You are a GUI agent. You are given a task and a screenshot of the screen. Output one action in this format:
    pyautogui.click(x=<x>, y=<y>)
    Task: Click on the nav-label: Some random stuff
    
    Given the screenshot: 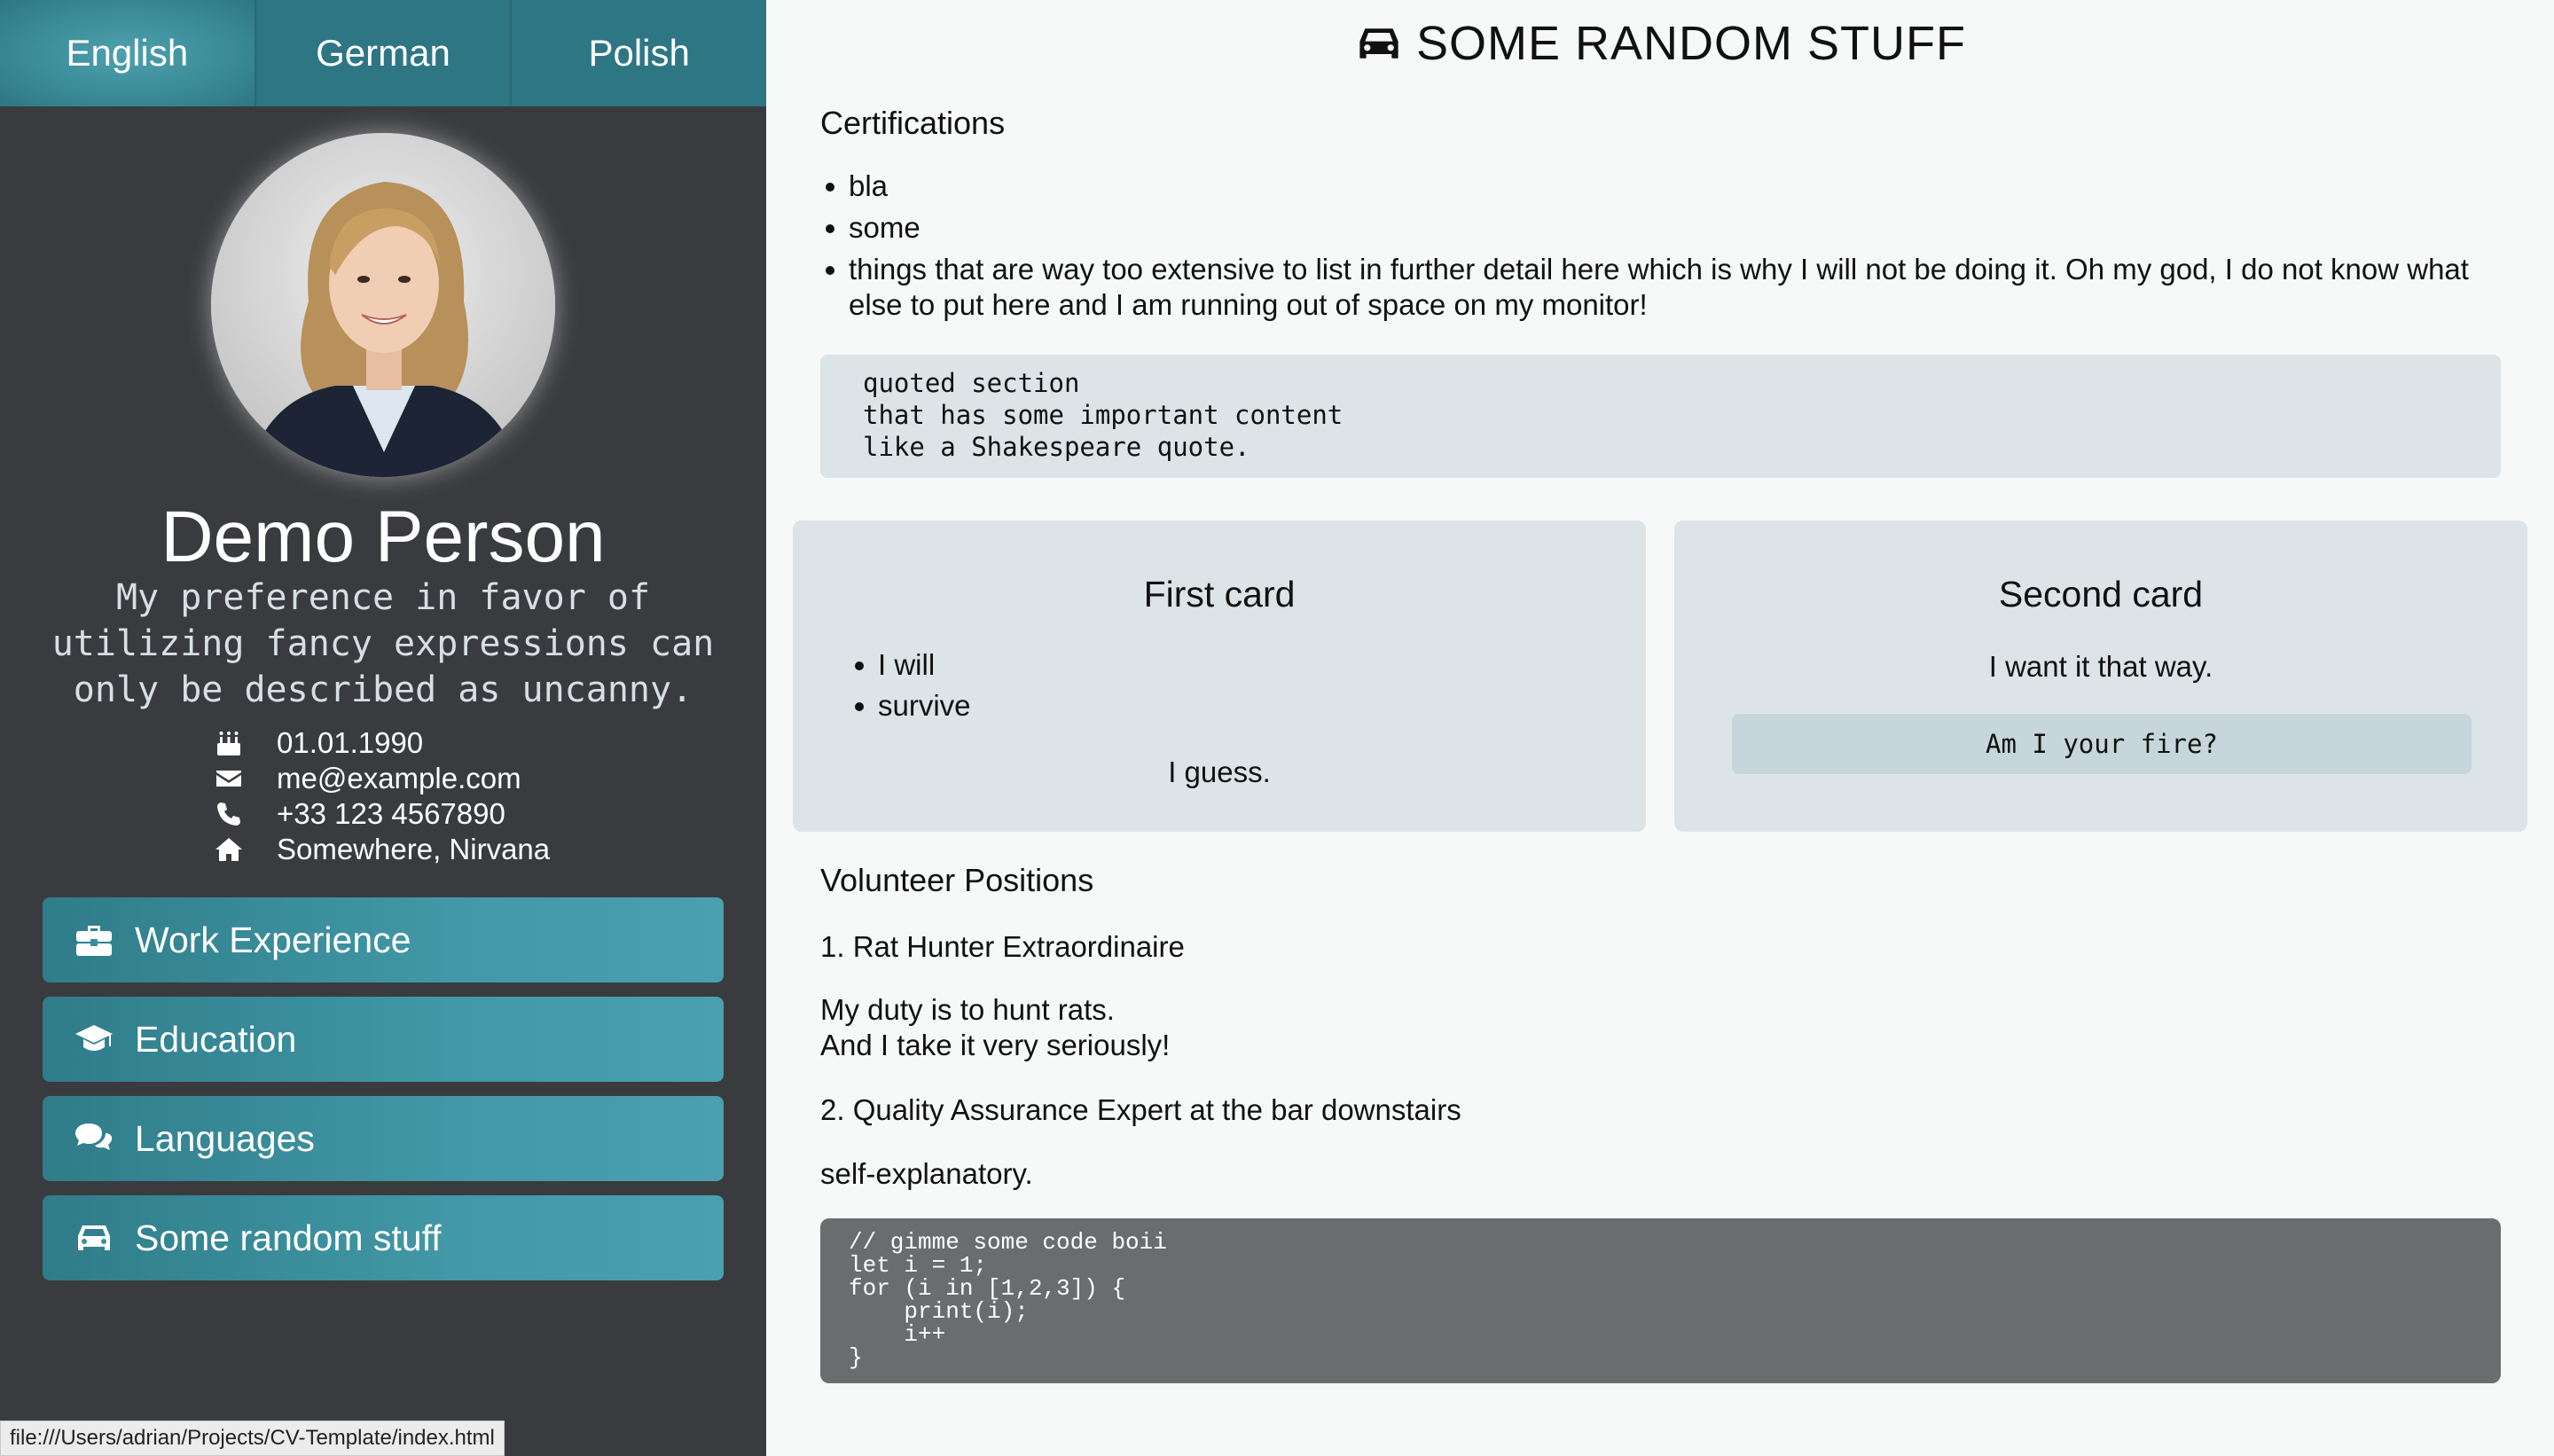 What is the action you would take?
    pyautogui.click(x=288, y=1237)
    